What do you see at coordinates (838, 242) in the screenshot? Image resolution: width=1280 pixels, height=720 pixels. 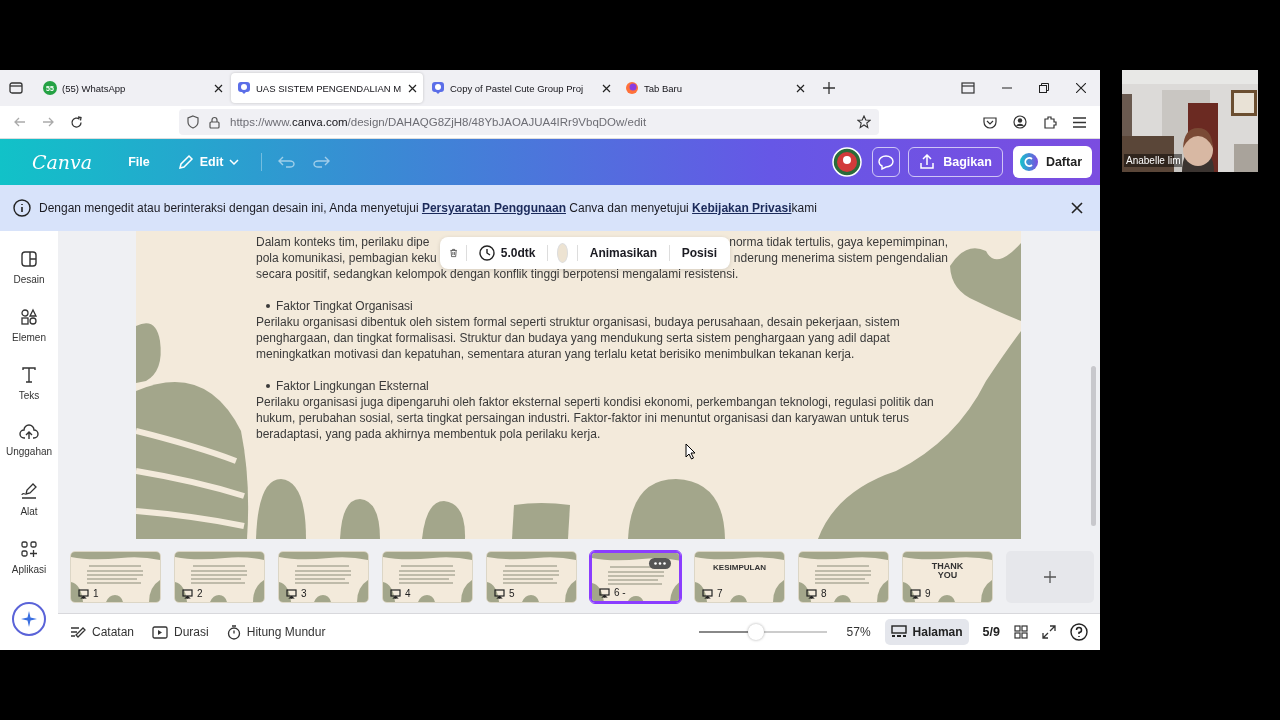 I see `body-text: norma tidak tertulis, gaya kepemimpinan,` at bounding box center [838, 242].